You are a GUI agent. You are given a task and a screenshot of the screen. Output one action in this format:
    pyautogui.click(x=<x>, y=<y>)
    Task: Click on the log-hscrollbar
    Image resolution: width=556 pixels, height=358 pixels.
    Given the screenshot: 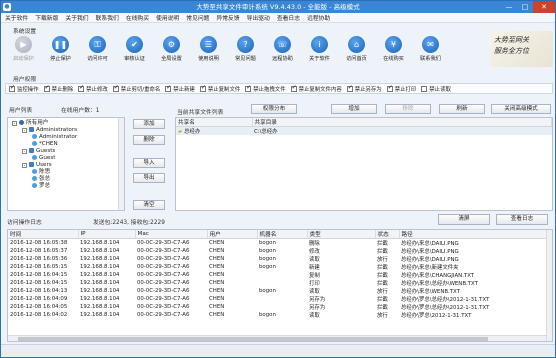 What is the action you would take?
    pyautogui.click(x=278, y=338)
    